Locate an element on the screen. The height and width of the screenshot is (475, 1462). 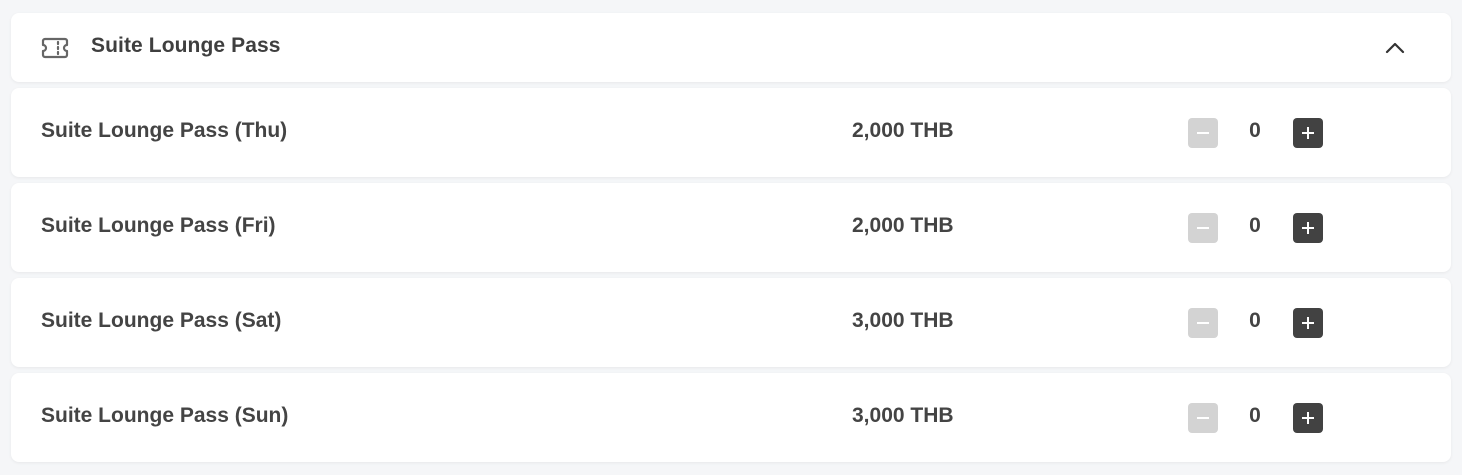
ticket-name: Suite Lounge Pass (Sat) is located at coordinates (161, 320).